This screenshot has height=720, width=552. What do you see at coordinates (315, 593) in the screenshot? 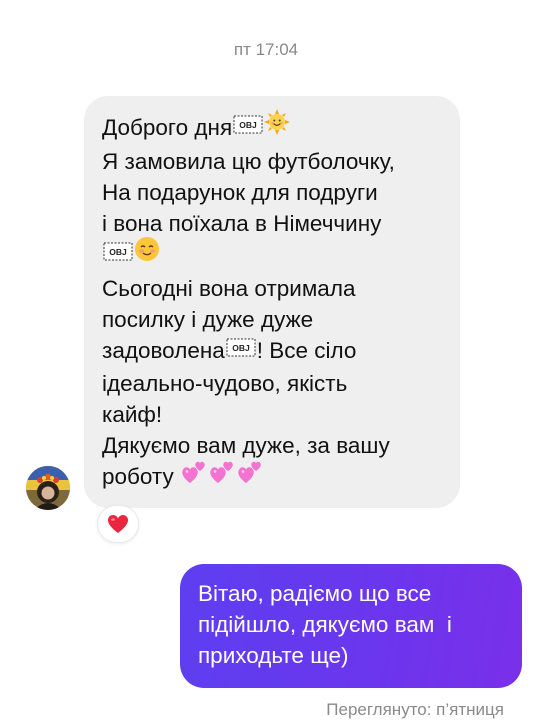
I see `message-line: Вітаю, радіємо що все` at bounding box center [315, 593].